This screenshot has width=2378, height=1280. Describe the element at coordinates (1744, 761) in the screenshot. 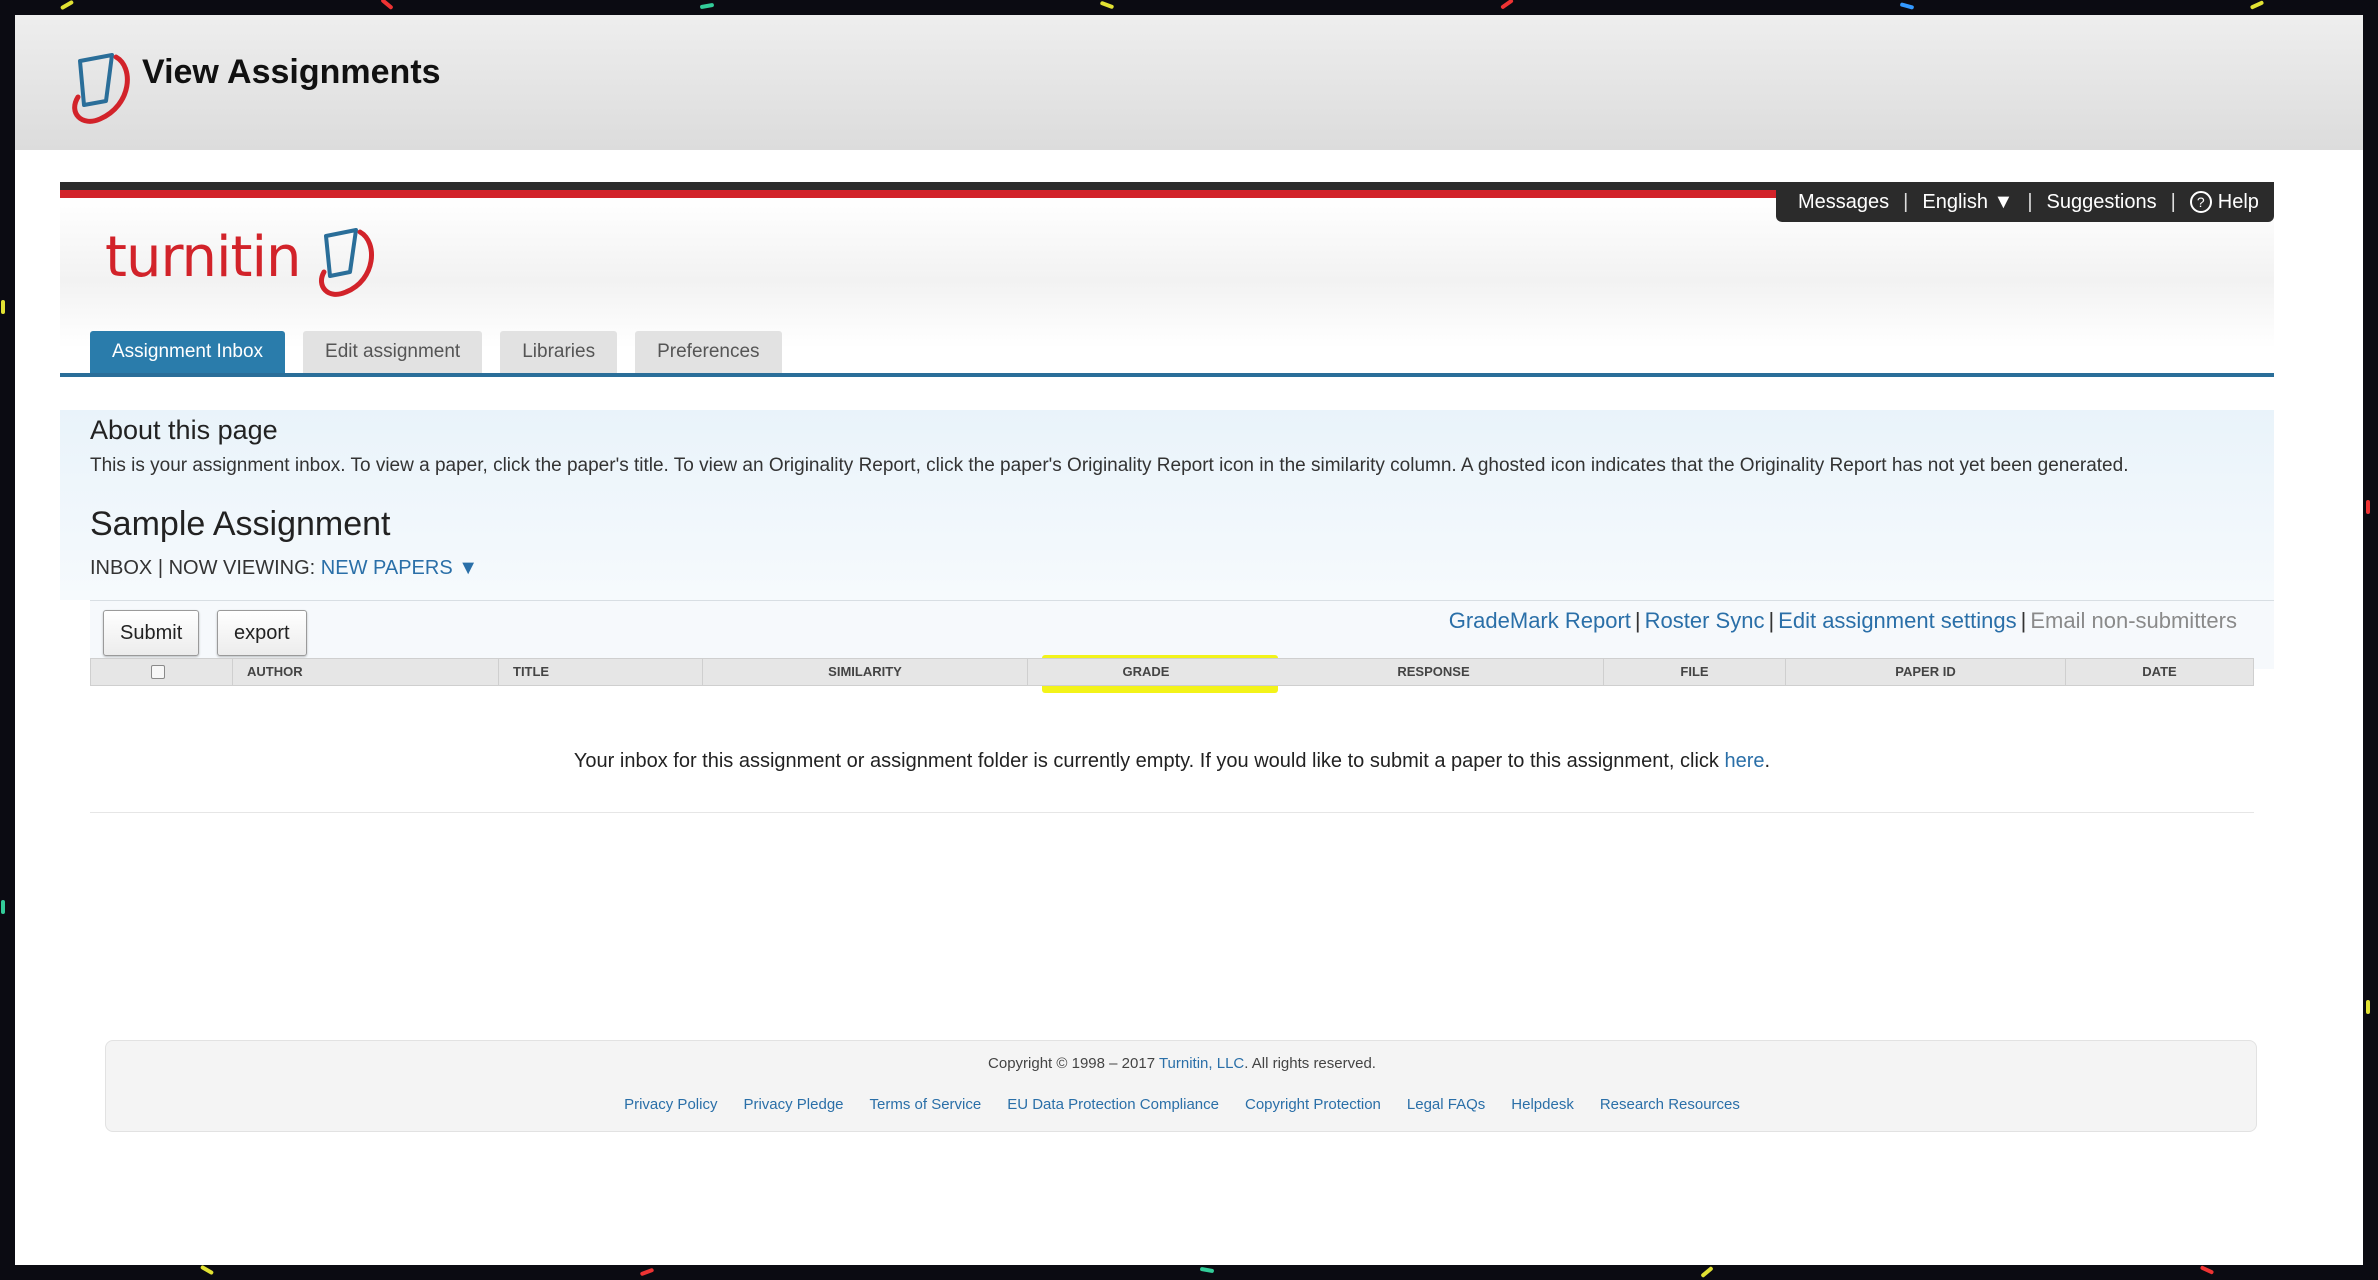

I see `submit-here-link: here` at that location.